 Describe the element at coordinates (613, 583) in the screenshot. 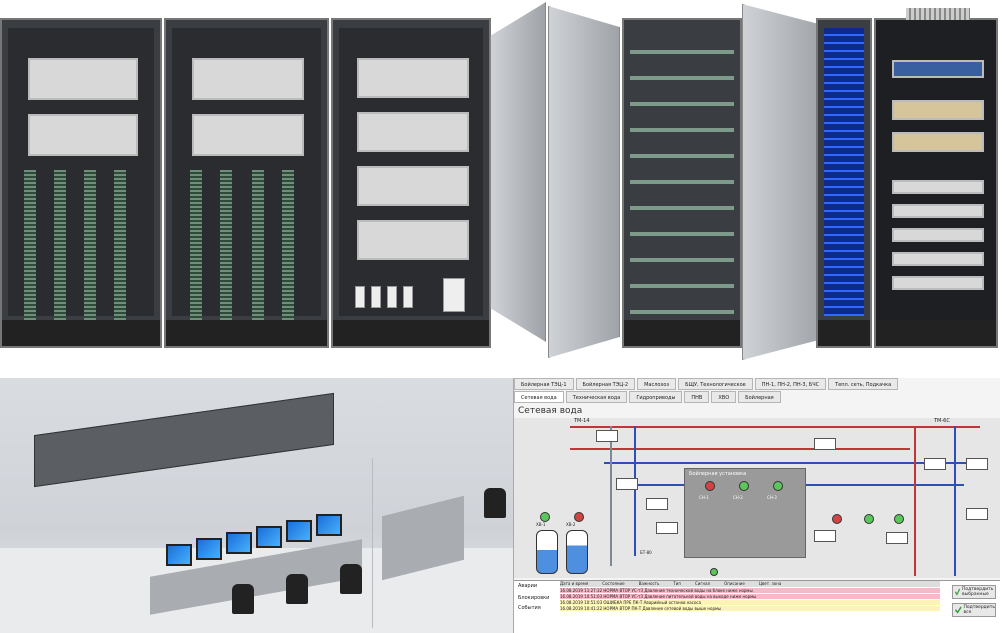

I see `col-state: Состояние` at that location.